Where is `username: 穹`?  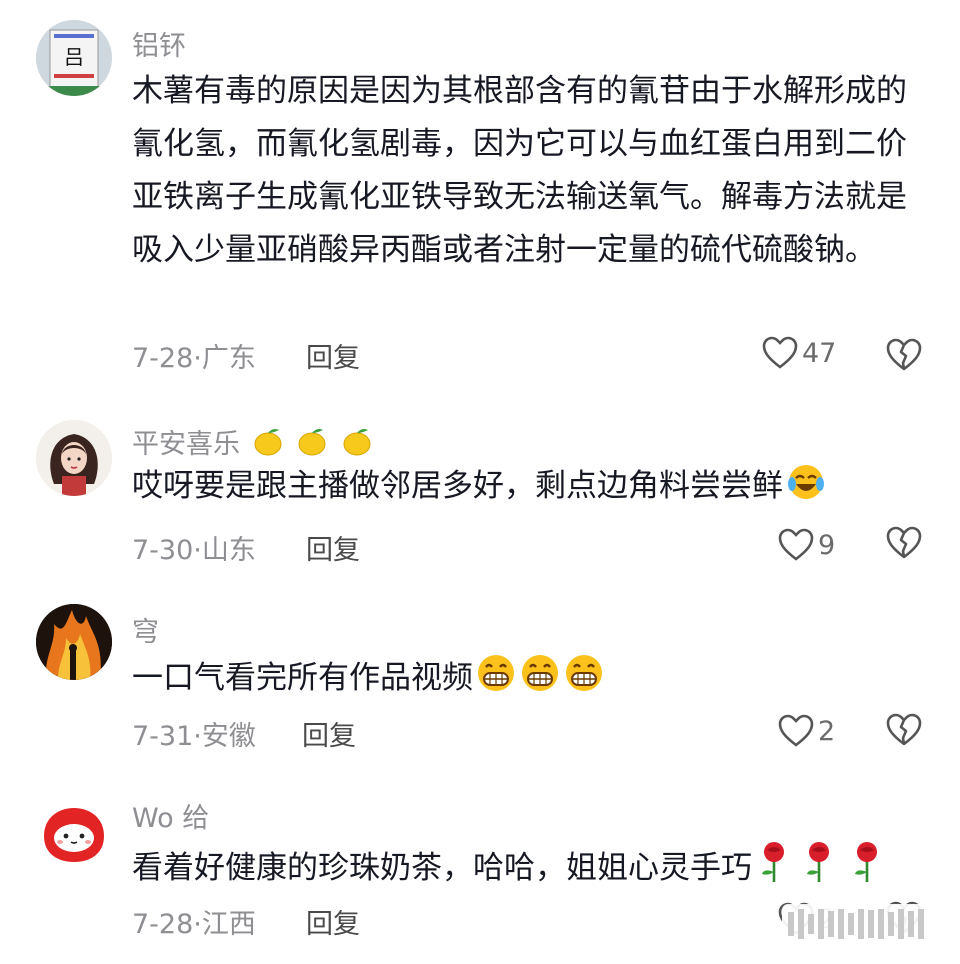 username: 穹 is located at coordinates (145, 629).